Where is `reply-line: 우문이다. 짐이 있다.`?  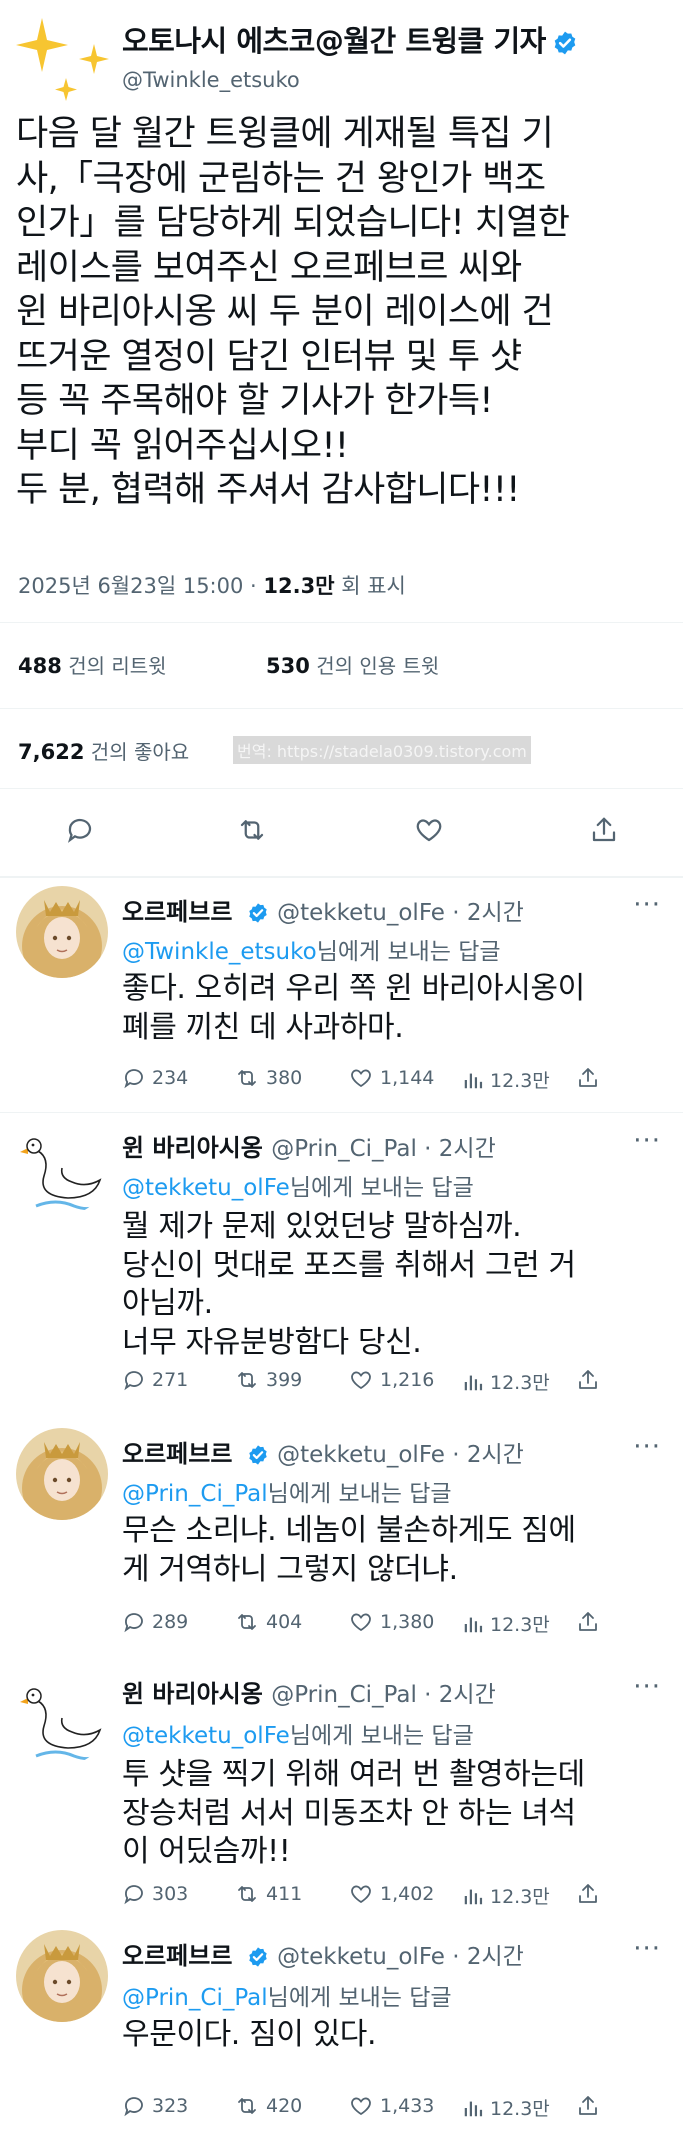 reply-line: 우문이다. 짐이 있다. is located at coordinates (249, 2034).